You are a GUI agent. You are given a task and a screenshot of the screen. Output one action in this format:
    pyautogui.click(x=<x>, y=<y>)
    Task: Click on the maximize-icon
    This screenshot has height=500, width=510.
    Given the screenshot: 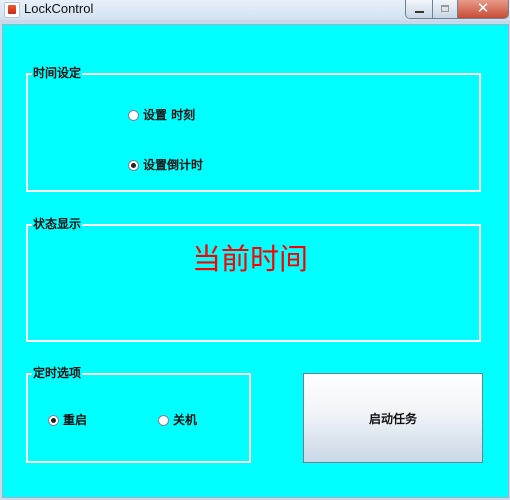 What is the action you would take?
    pyautogui.click(x=445, y=8)
    